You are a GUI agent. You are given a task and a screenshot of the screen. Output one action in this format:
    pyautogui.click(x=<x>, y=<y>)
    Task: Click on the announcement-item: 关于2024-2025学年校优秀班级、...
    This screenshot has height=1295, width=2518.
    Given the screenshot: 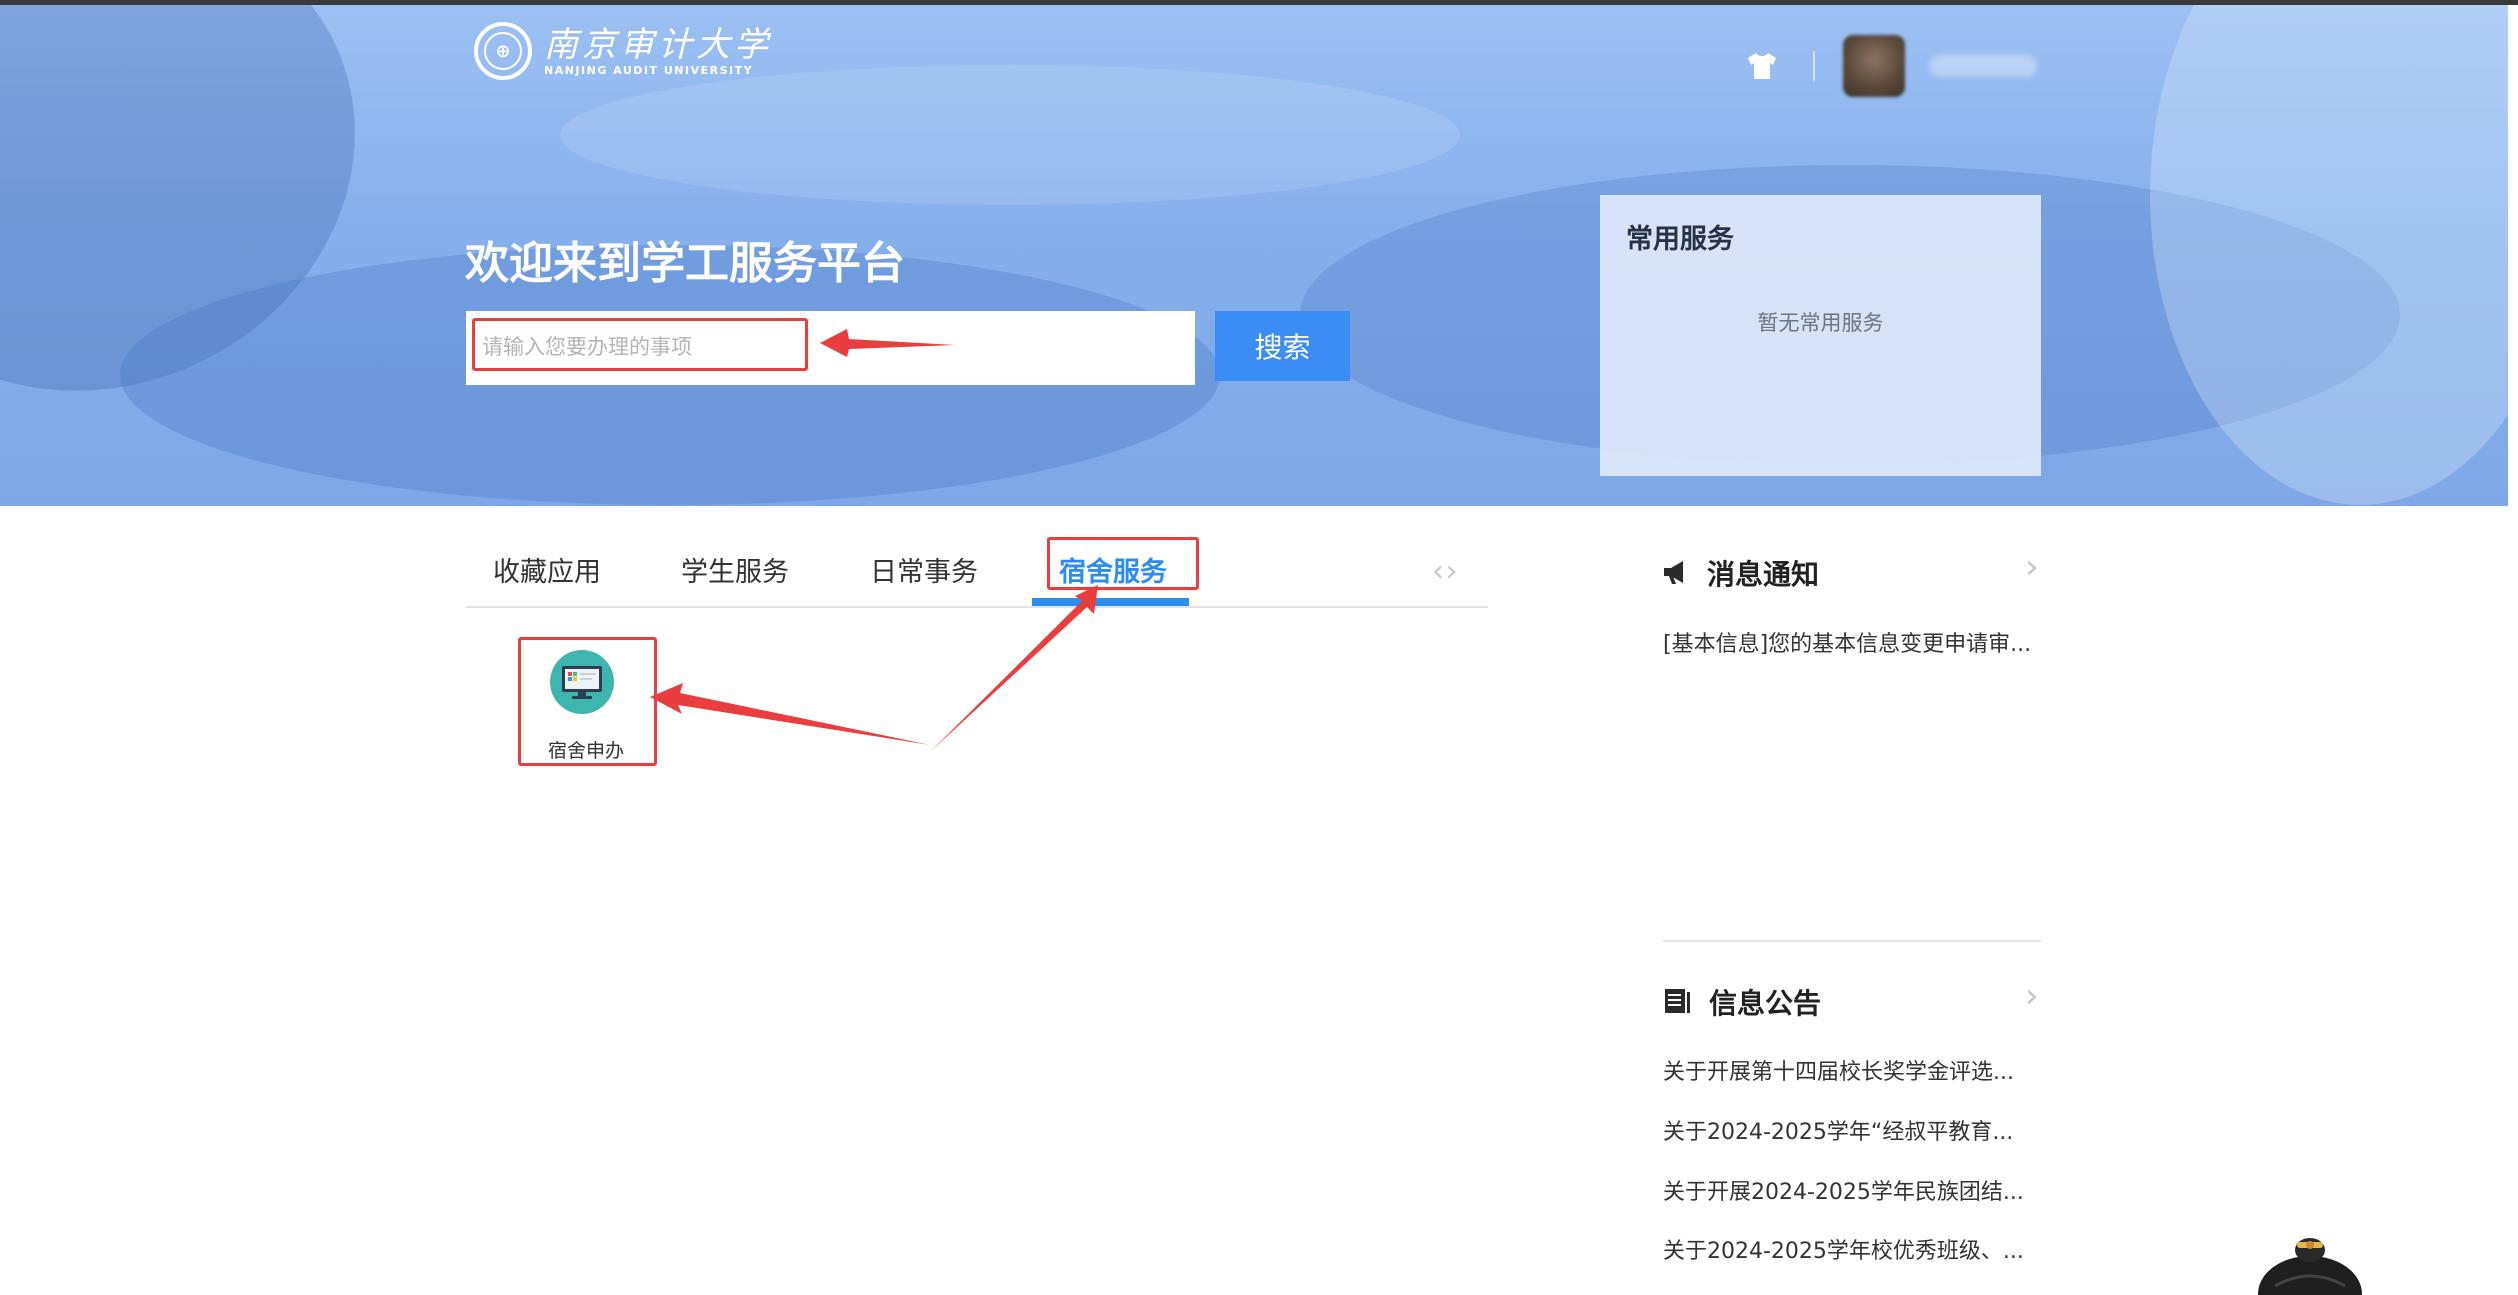 What is the action you would take?
    pyautogui.click(x=1843, y=1249)
    